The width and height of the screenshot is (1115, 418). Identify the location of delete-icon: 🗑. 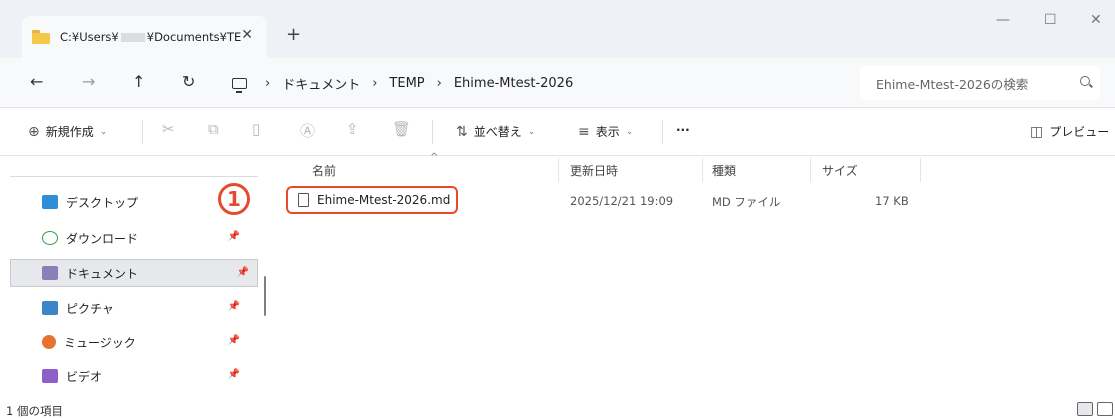
(401, 129).